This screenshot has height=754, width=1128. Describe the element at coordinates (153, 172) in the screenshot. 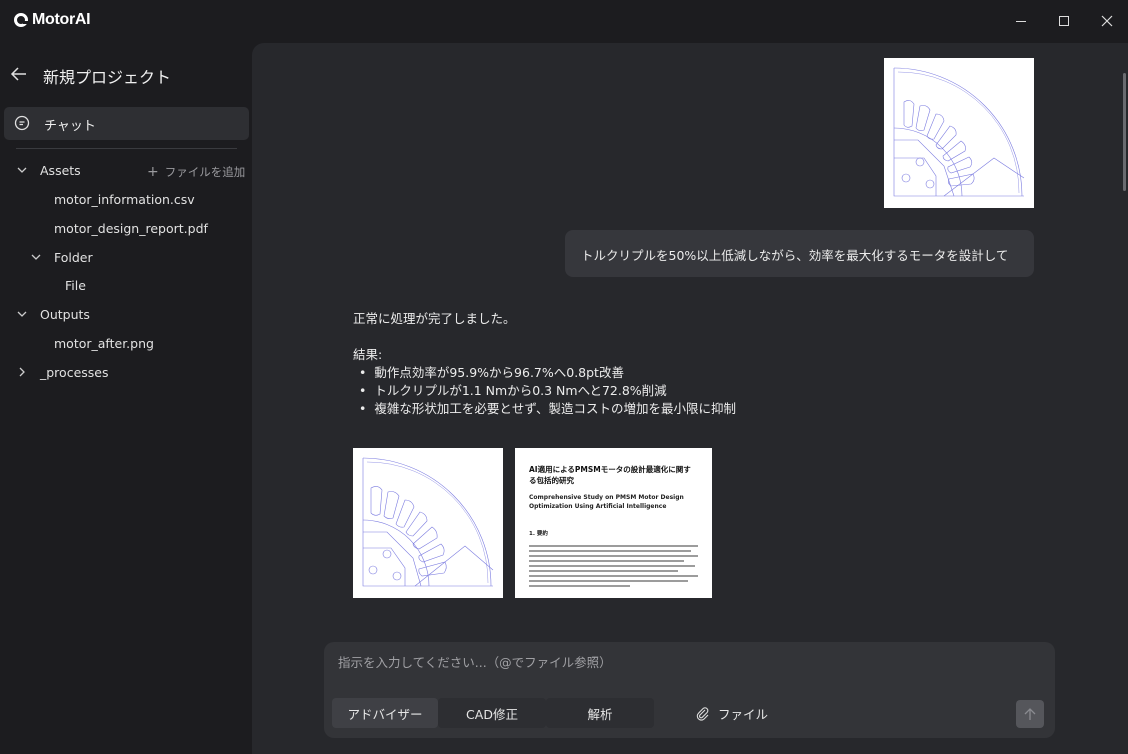

I see `plus-icon: +` at that location.